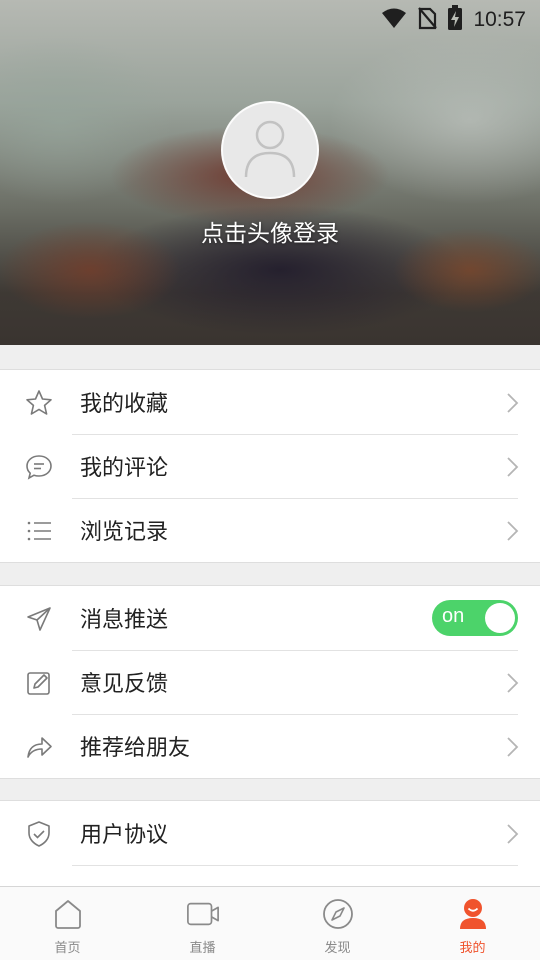  What do you see at coordinates (39, 834) in the screenshot?
I see `shield-icon` at bounding box center [39, 834].